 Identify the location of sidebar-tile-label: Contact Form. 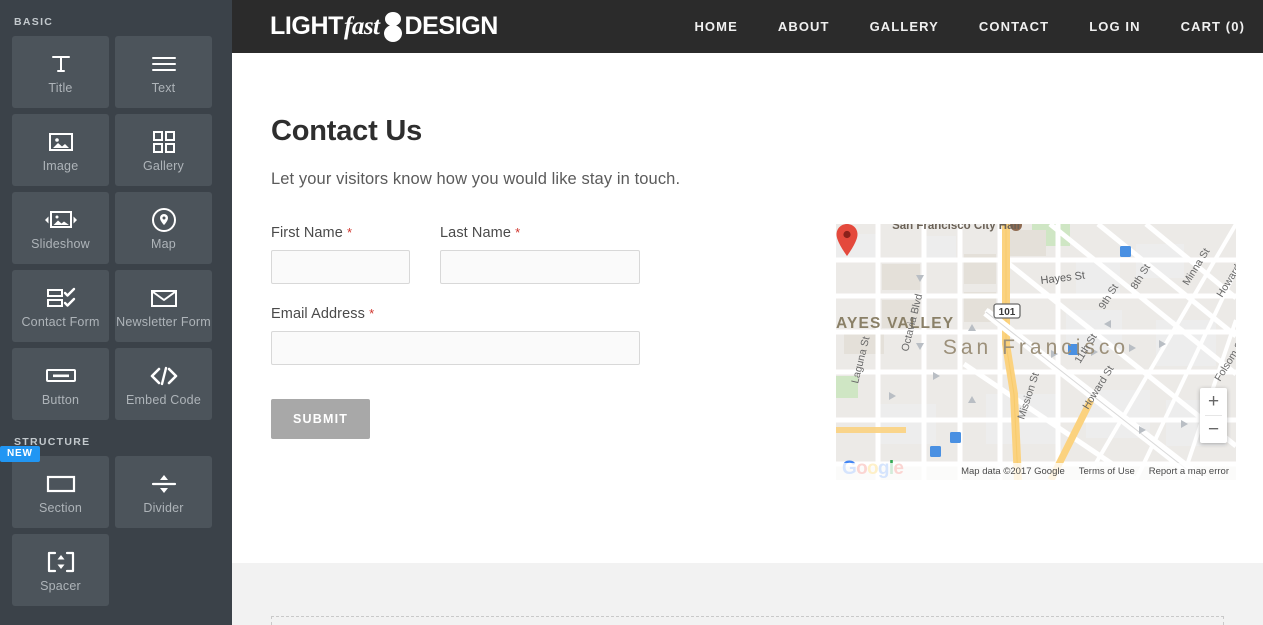
(60, 322).